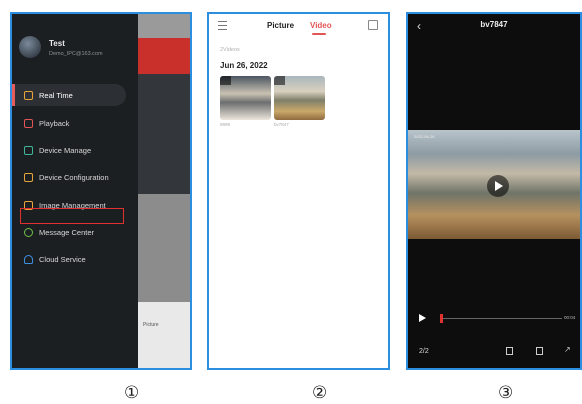 The image size is (582, 404). I want to click on video-frame: 2022-06-26, so click(494, 184).